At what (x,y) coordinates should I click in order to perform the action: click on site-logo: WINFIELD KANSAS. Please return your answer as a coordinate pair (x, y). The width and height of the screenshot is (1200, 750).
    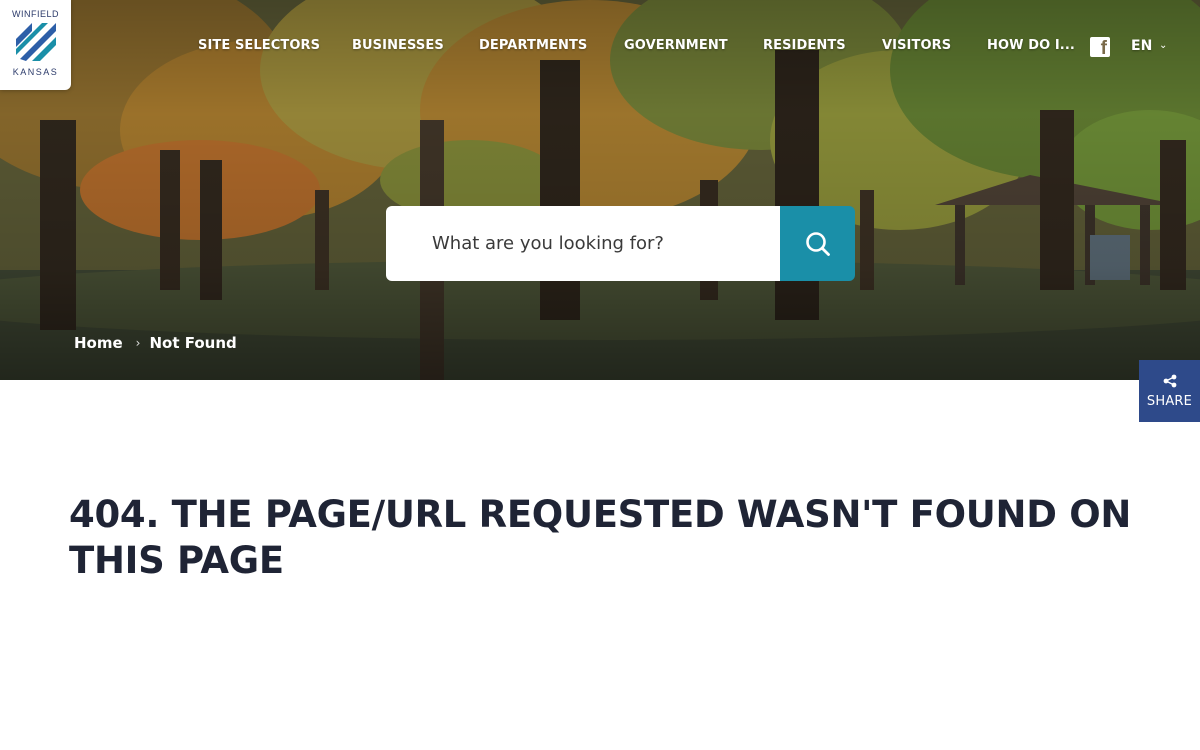
    Looking at the image, I should click on (35, 45).